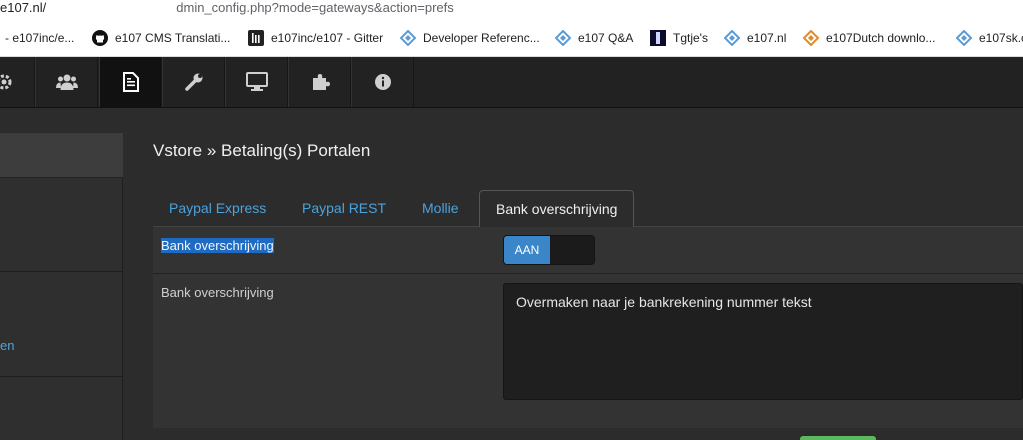 Image resolution: width=1023 pixels, height=440 pixels. Describe the element at coordinates (111, 7) in the screenshot. I see `url-redacted` at that location.